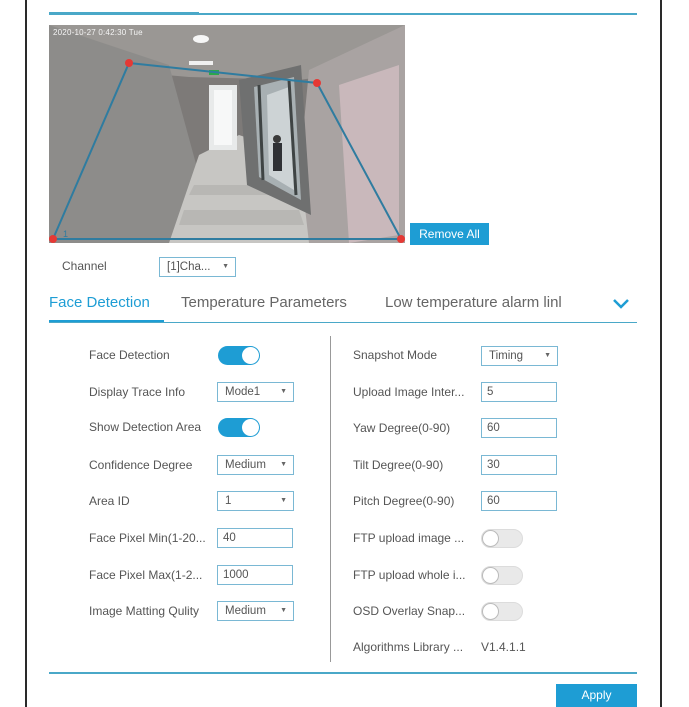 This screenshot has width=689, height=707. I want to click on face-pixel-max-input: 1000, so click(255, 575).